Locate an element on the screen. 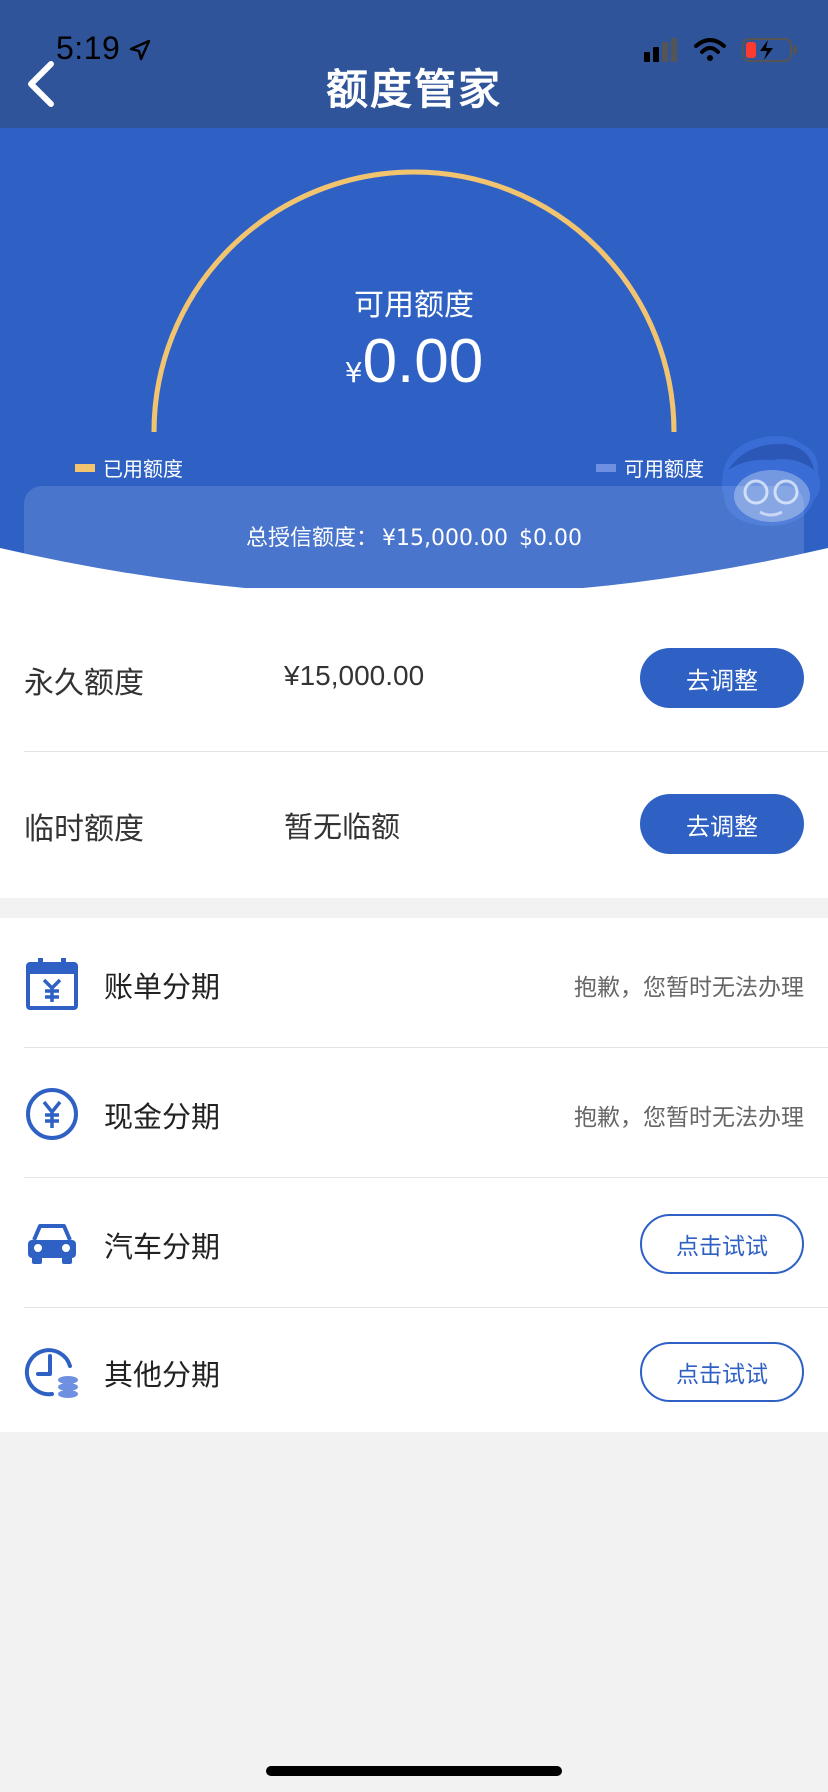 The height and width of the screenshot is (1792, 828). car-installment-label: 汽车分期 is located at coordinates (162, 1247).